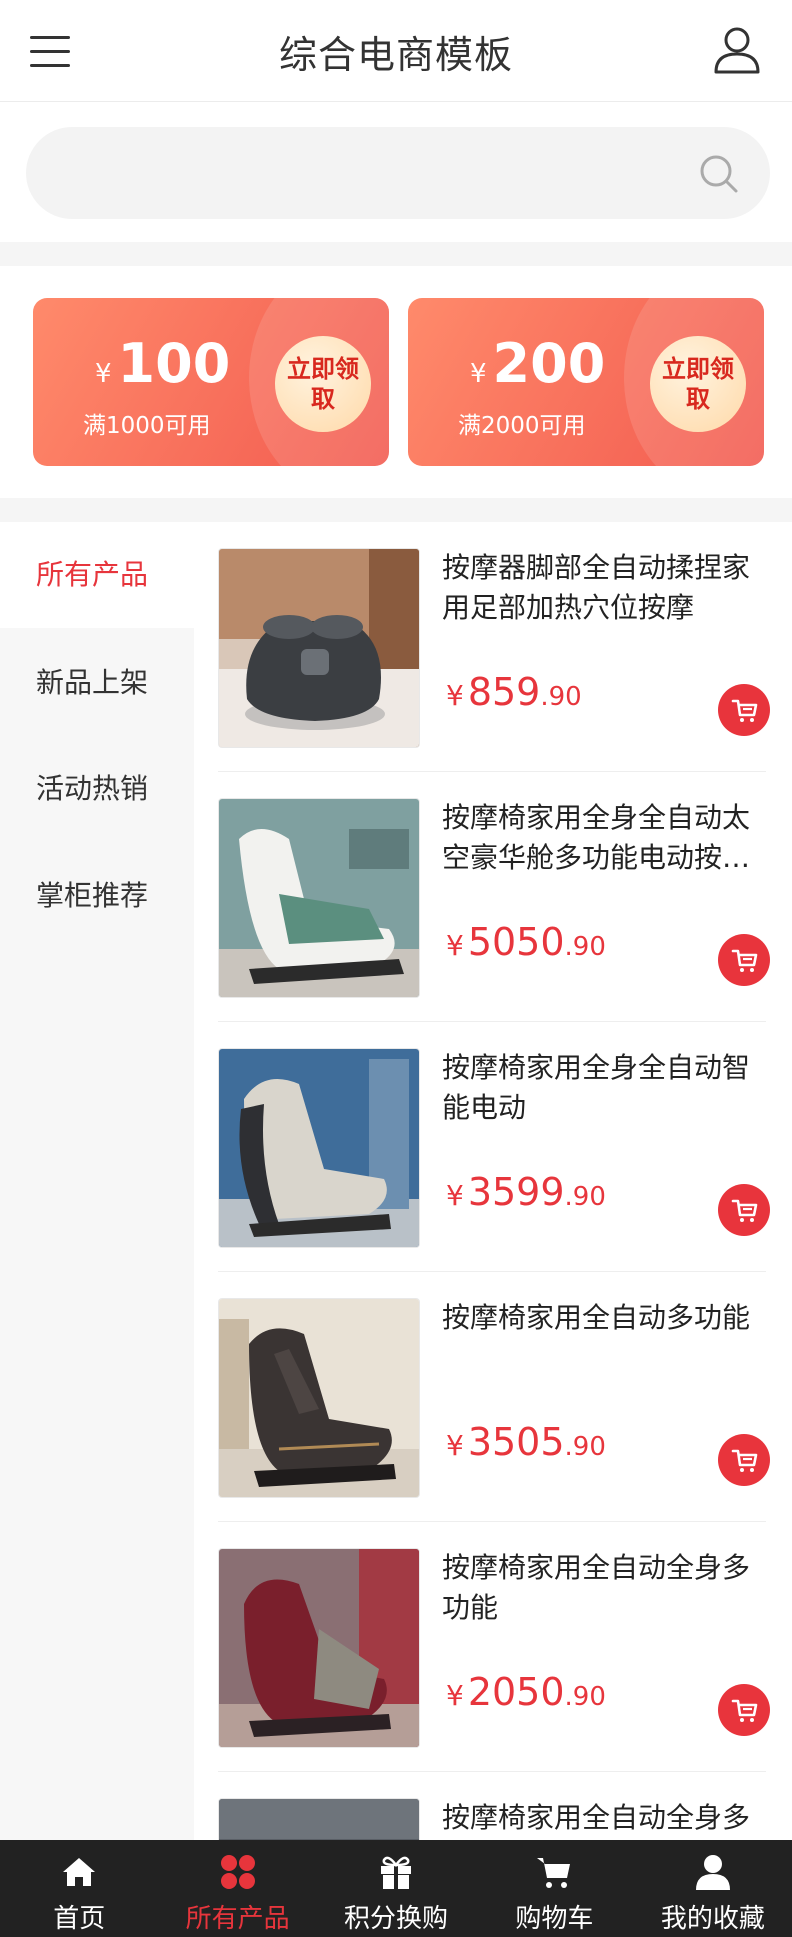 The height and width of the screenshot is (1937, 792). Describe the element at coordinates (504, 692) in the screenshot. I see `price-integer: 859` at that location.